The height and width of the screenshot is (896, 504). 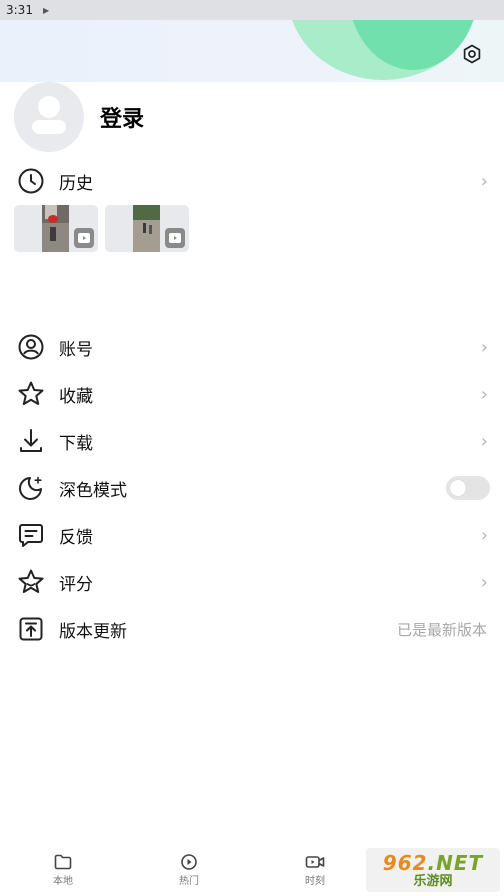 I want to click on watermark-suffix: .NET, so click(x=455, y=862).